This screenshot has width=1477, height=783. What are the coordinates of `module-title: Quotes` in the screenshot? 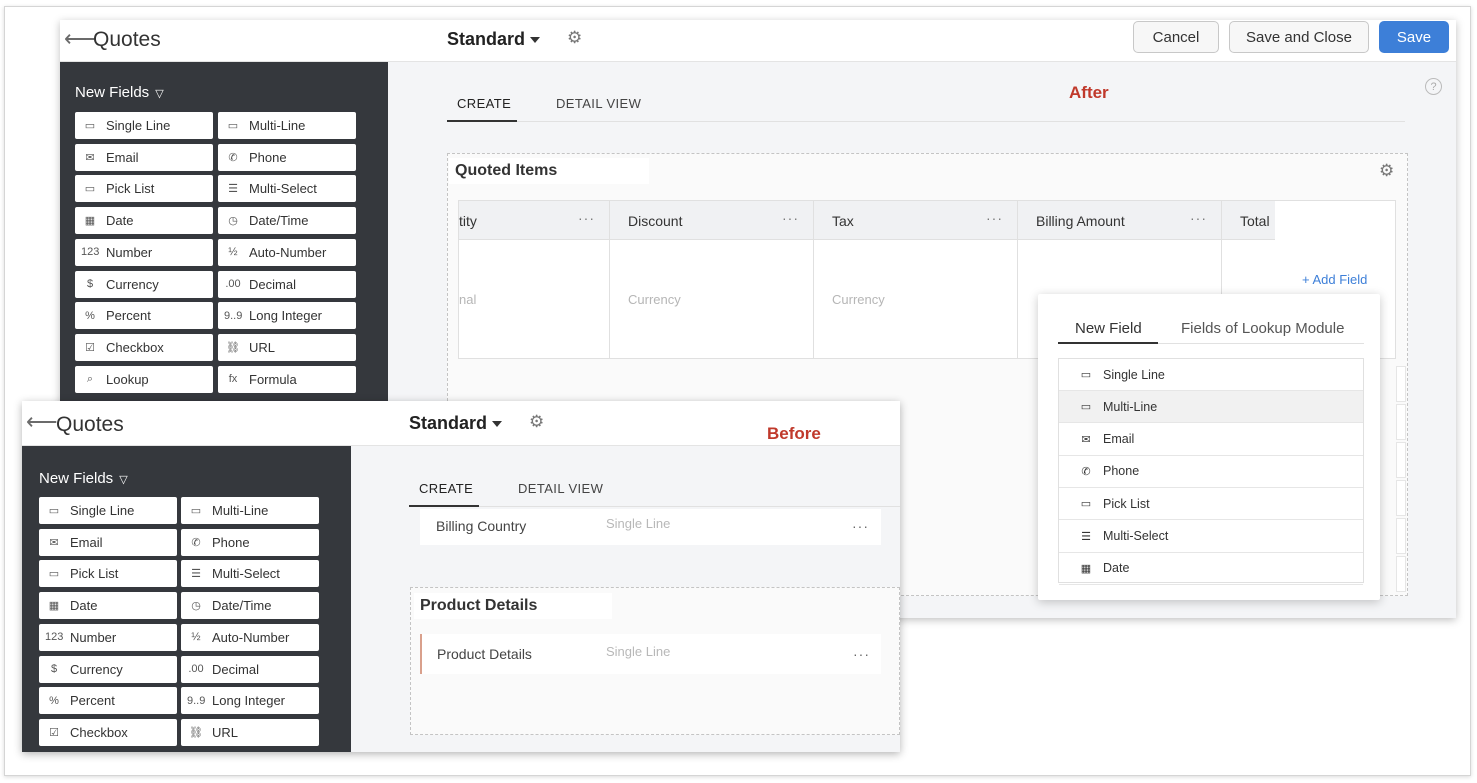 It's located at (127, 39).